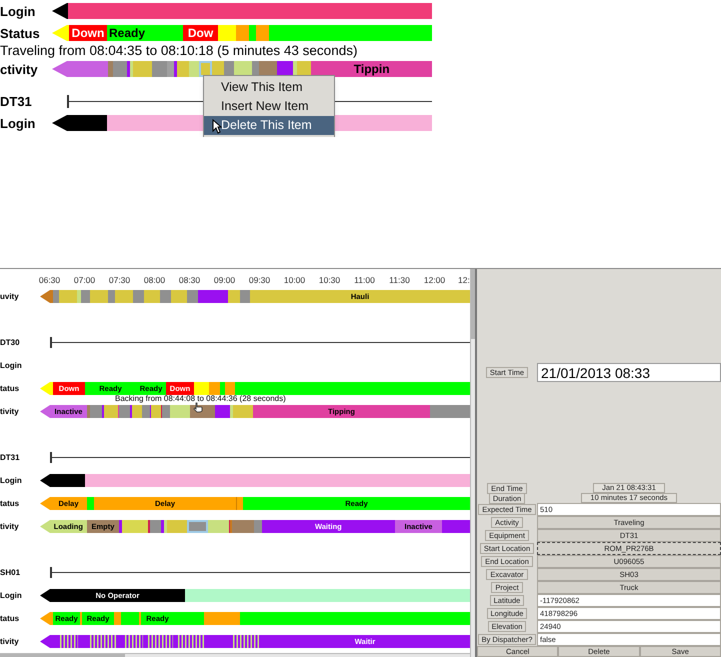 The image size is (721, 657). What do you see at coordinates (10, 342) in the screenshot?
I see `row-label: DT30` at bounding box center [10, 342].